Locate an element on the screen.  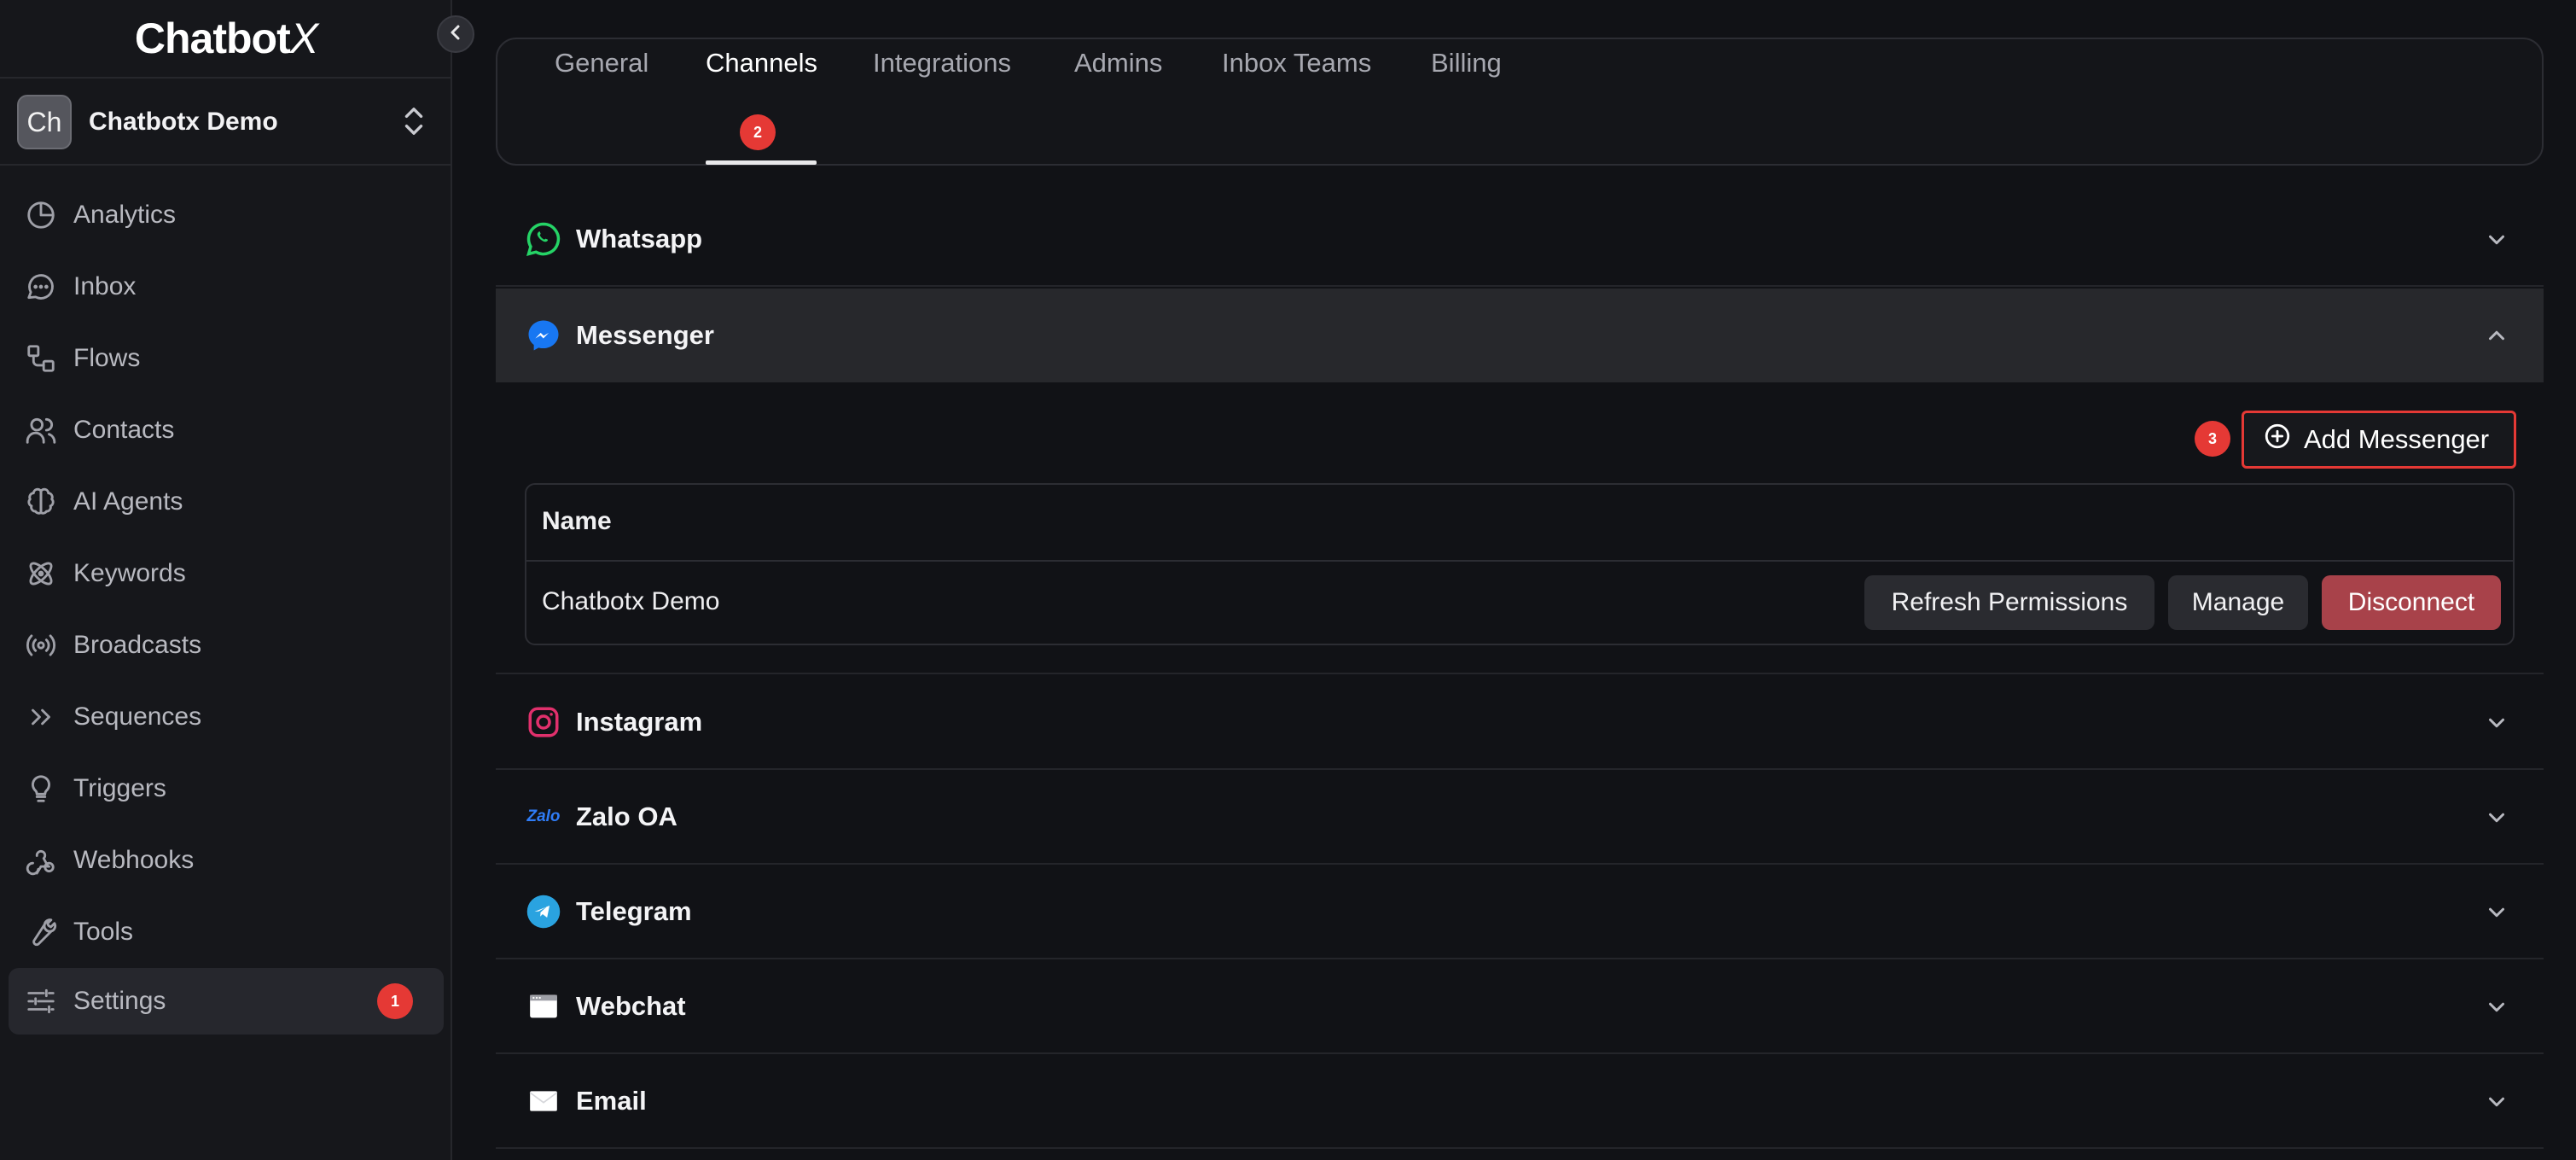
telegram-icon is located at coordinates (543, 911).